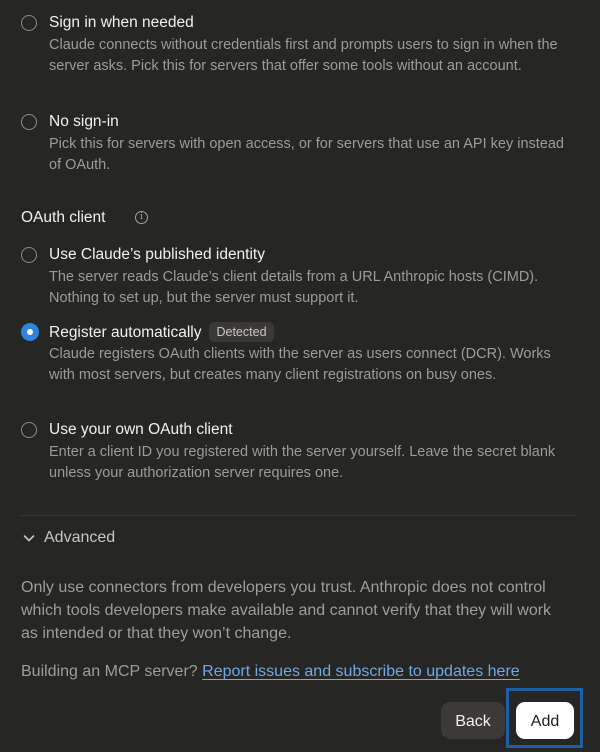 This screenshot has height=752, width=600. I want to click on mcp-prefix: Building an MCP server?, so click(109, 671).